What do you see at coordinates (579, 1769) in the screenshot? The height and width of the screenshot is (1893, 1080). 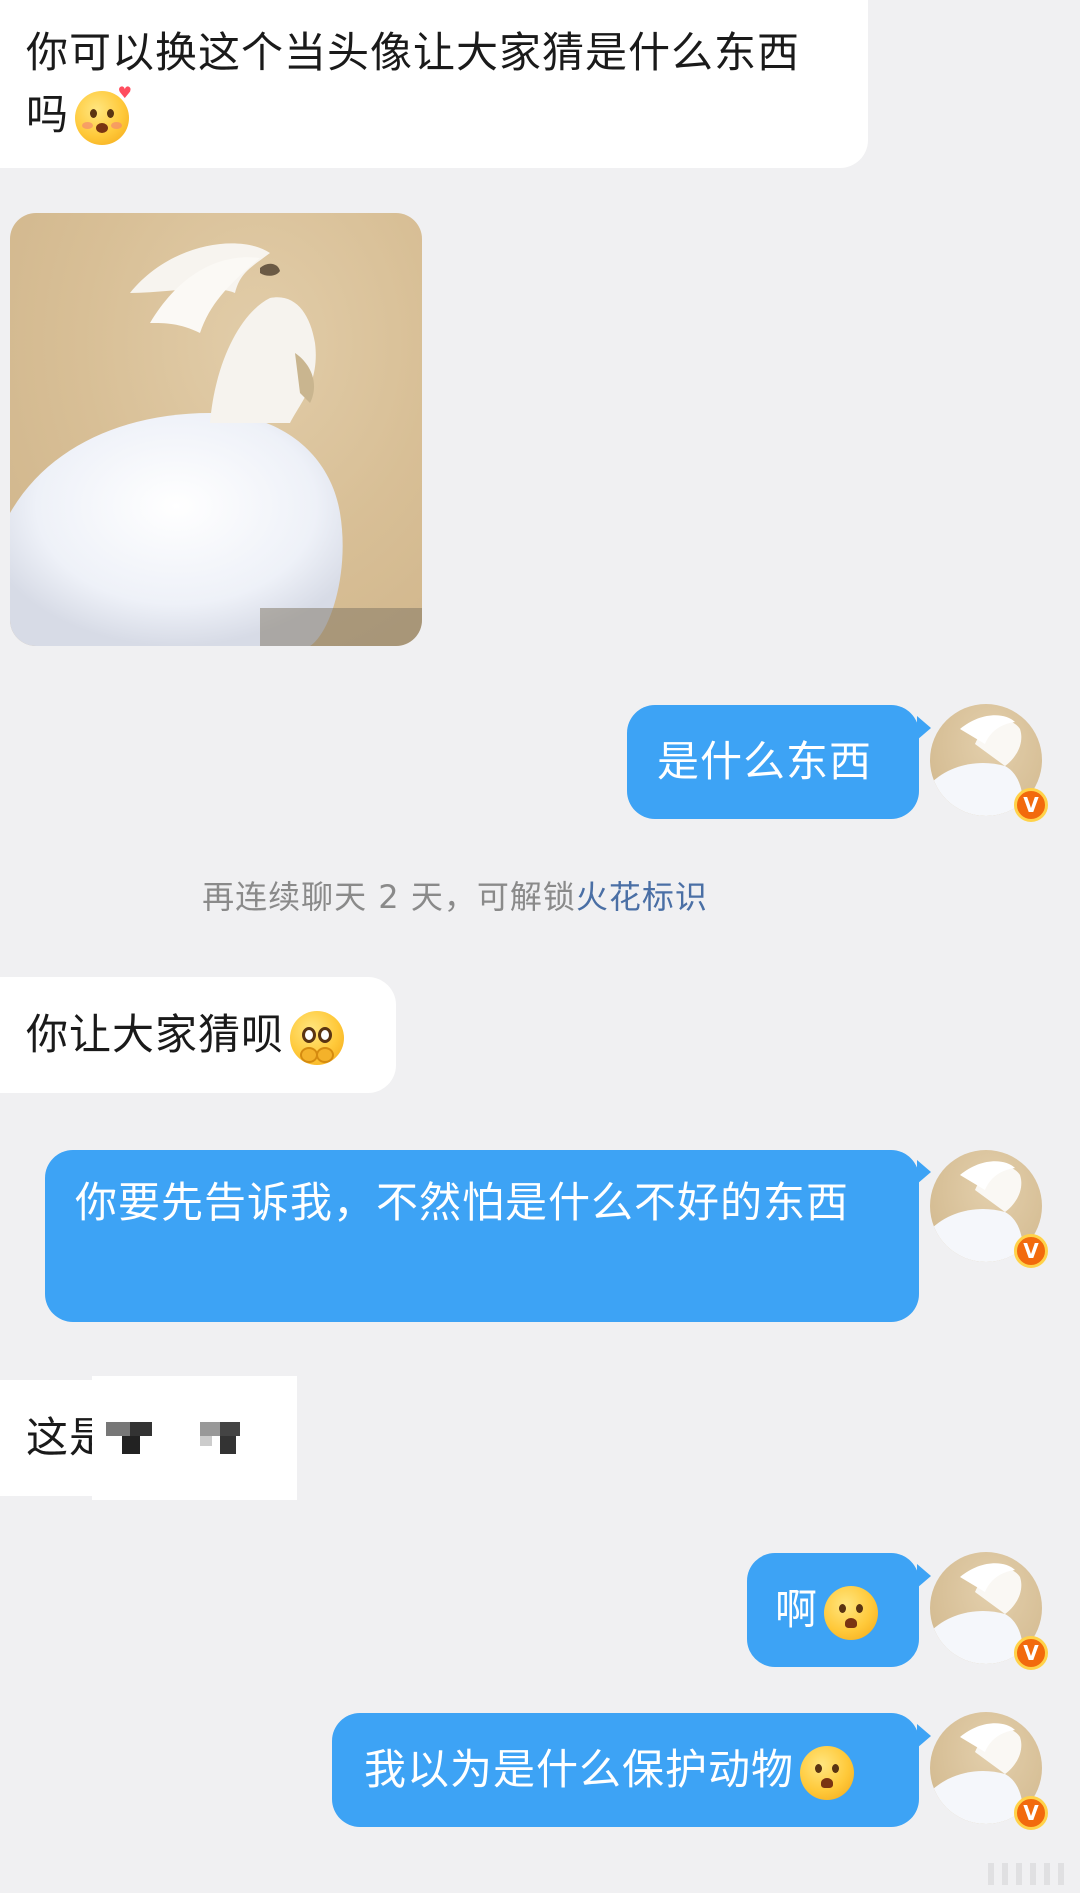 I see `message-text: 我以为是什么保护动物` at bounding box center [579, 1769].